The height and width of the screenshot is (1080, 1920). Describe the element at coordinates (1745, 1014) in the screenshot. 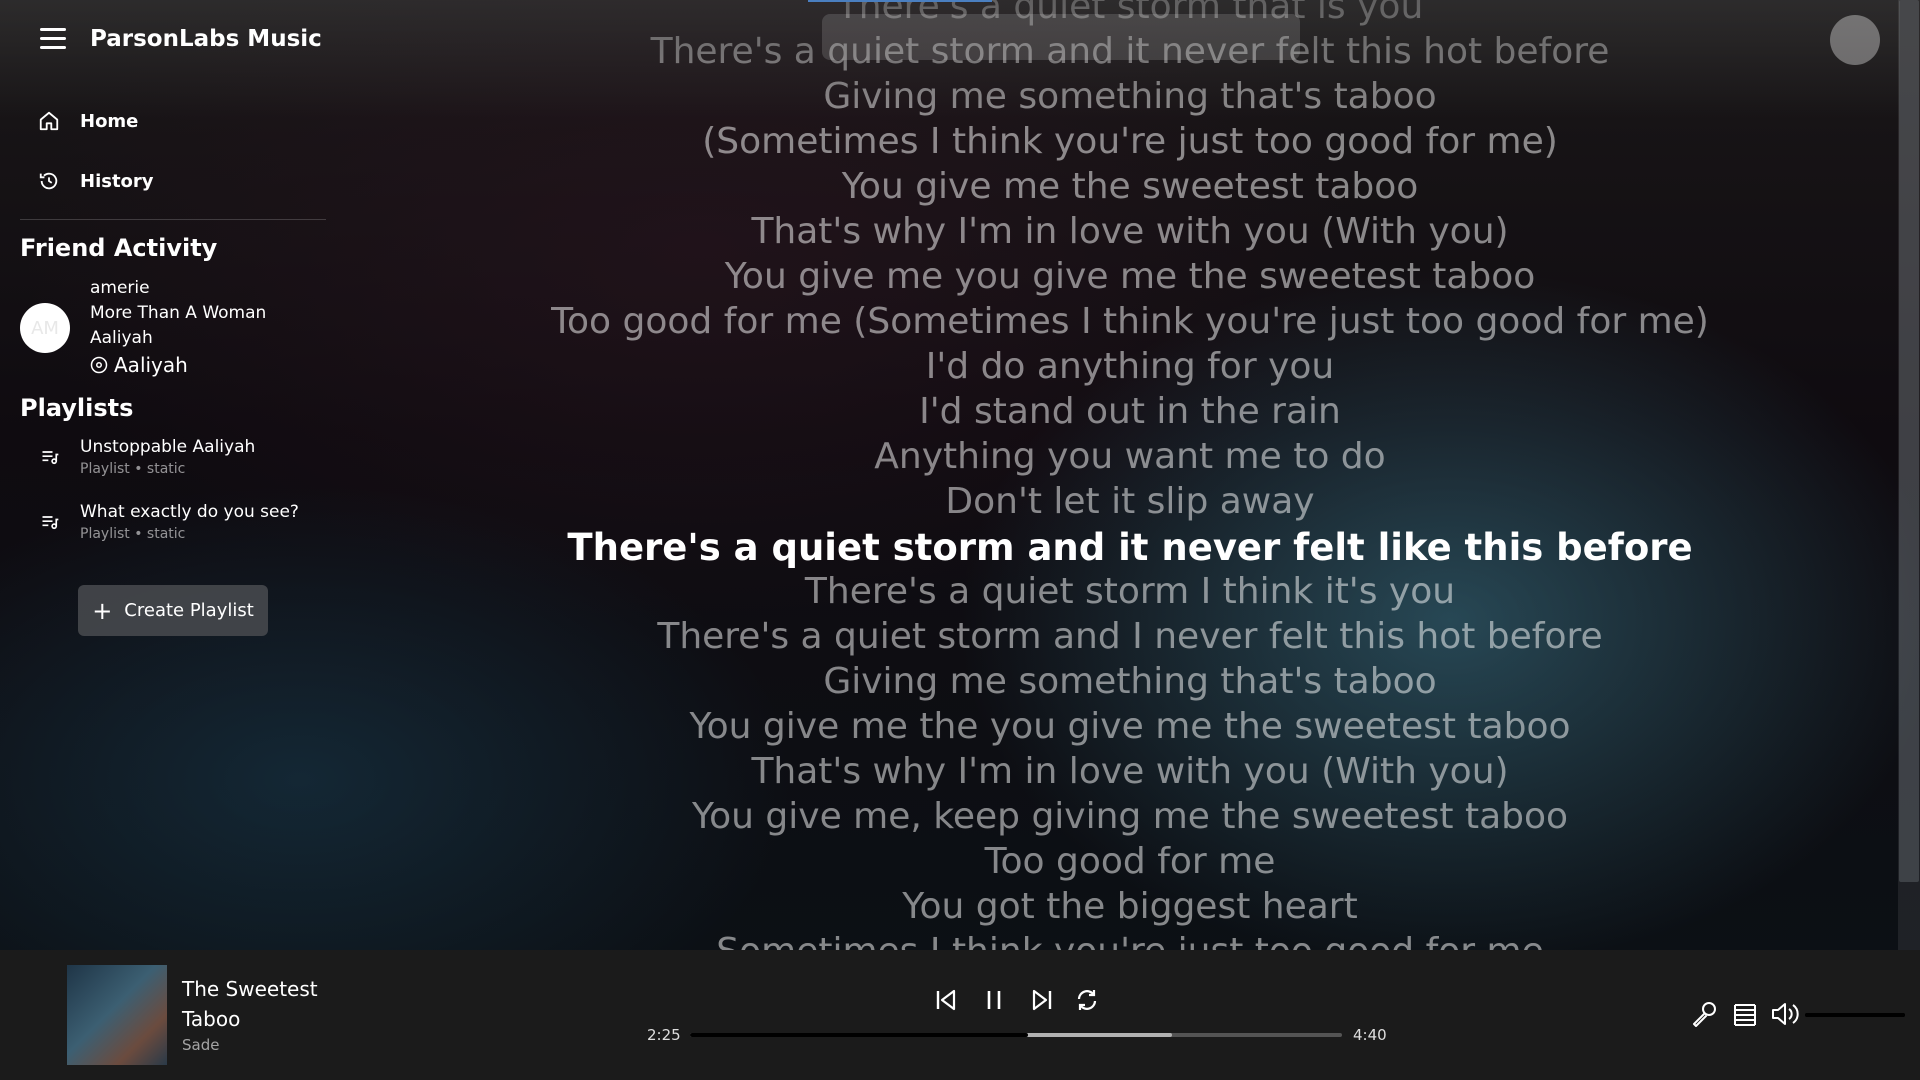

I see `queue-icon` at that location.